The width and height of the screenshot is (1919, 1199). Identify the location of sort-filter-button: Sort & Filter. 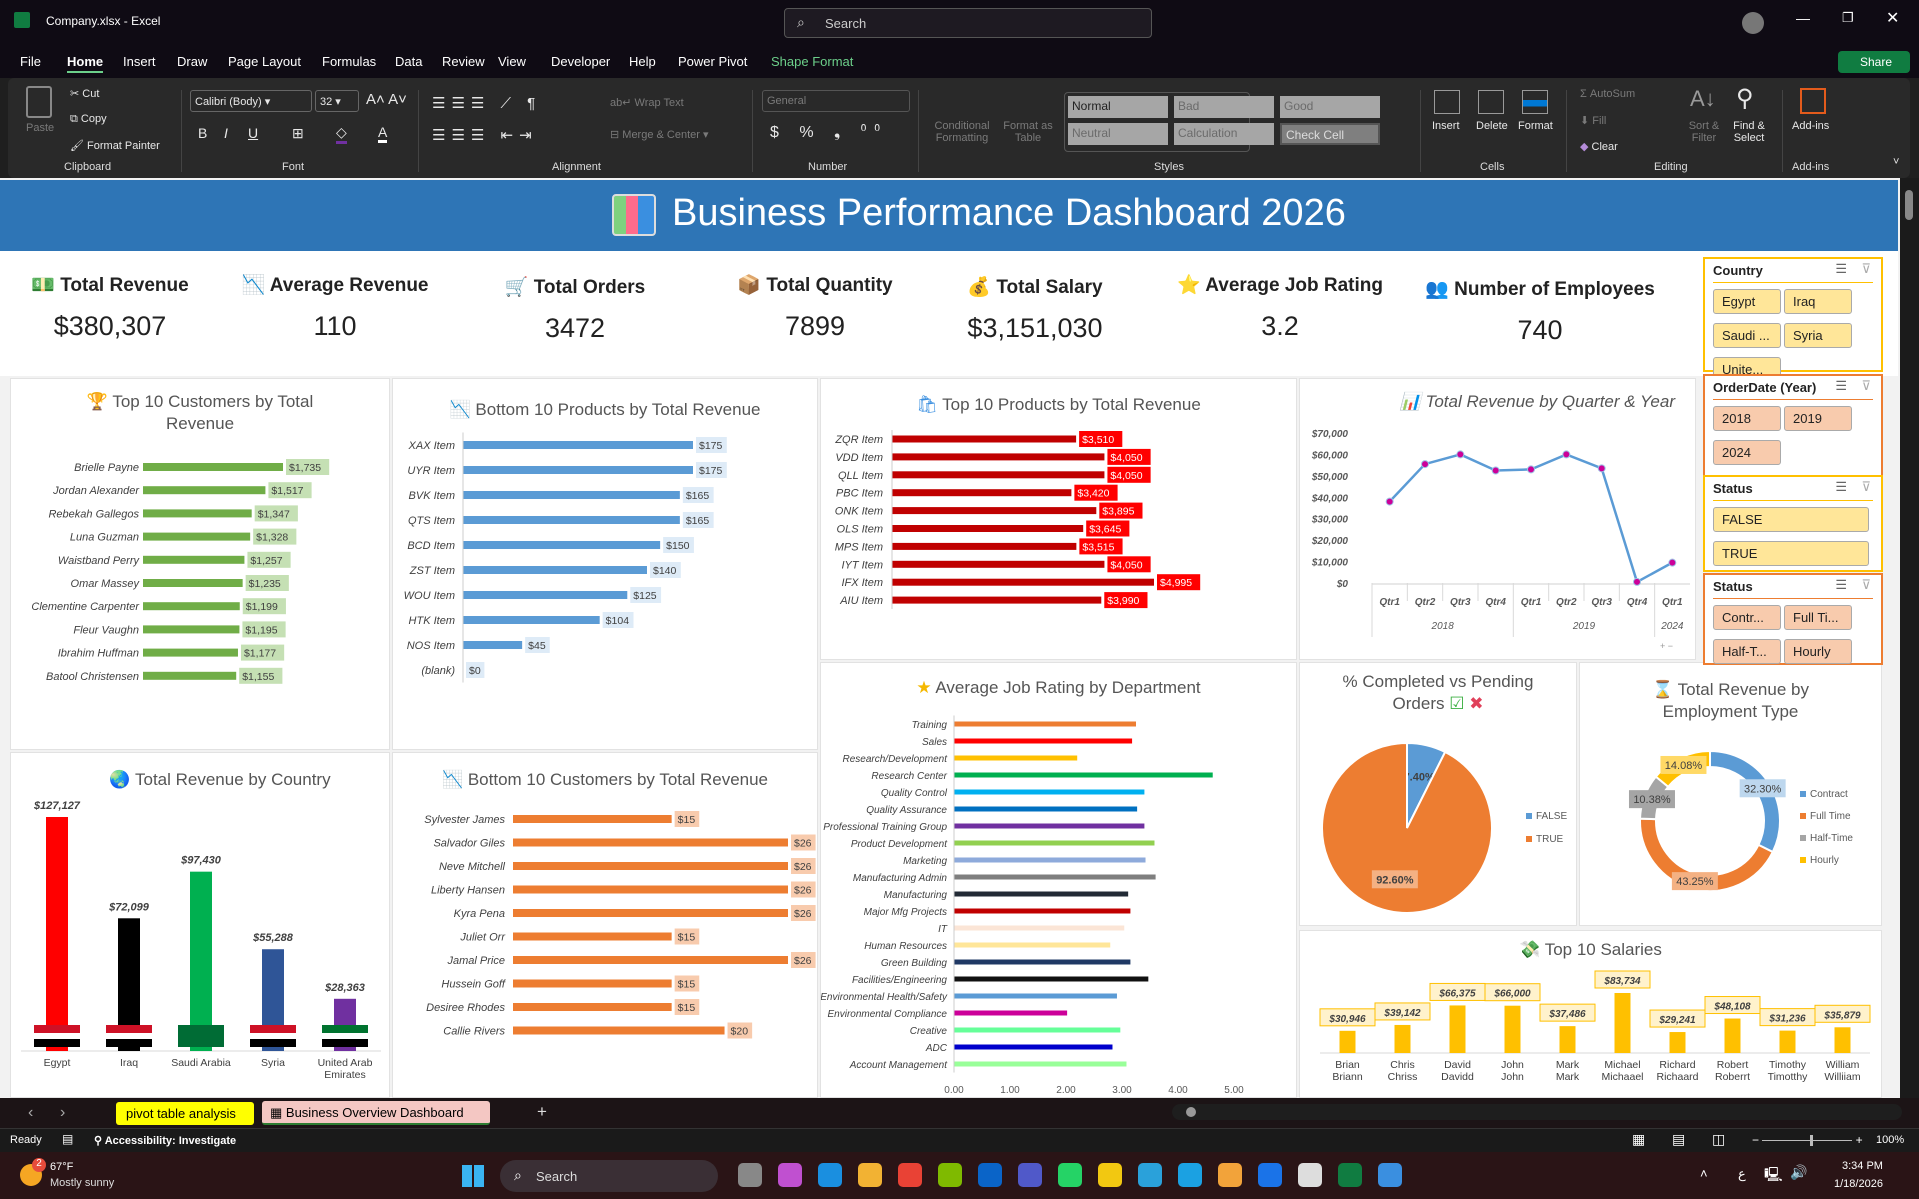
(1704, 132).